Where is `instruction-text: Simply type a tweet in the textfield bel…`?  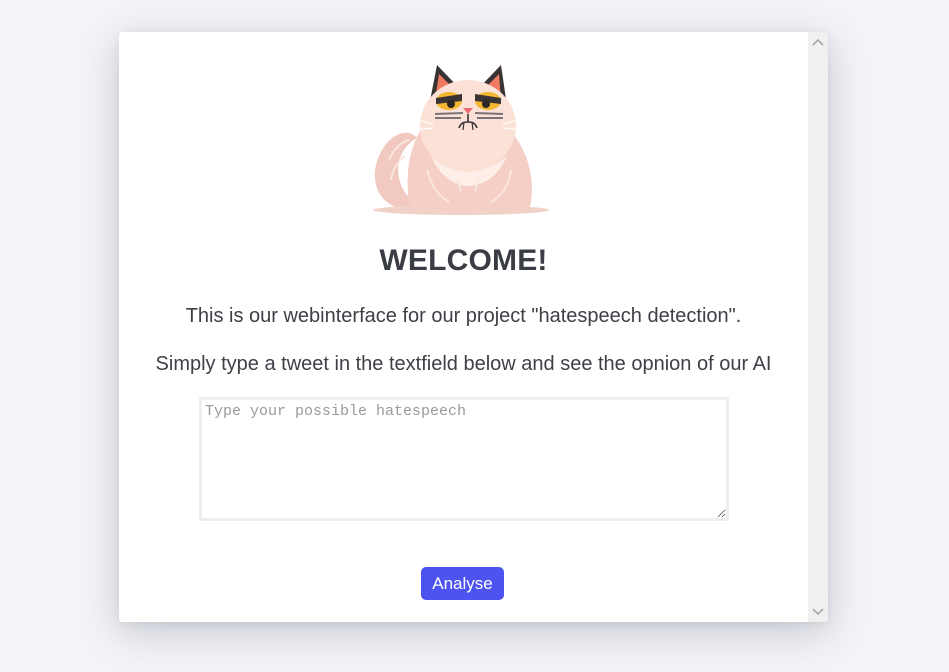
instruction-text: Simply type a tweet in the textfield bel… is located at coordinates (463, 364).